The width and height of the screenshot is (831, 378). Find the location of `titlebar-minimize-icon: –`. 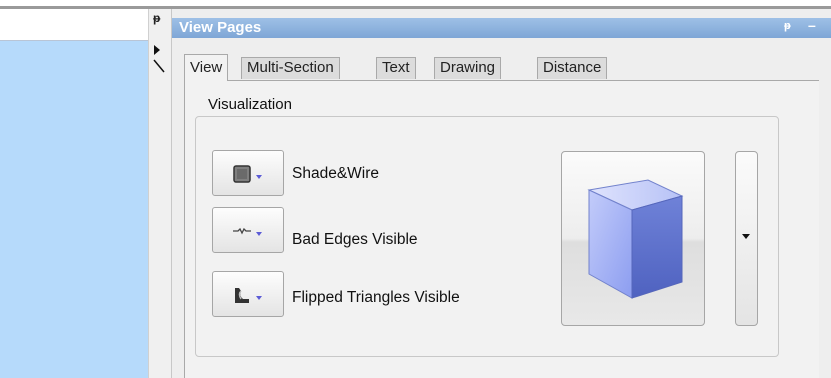

titlebar-minimize-icon: – is located at coordinates (812, 25).